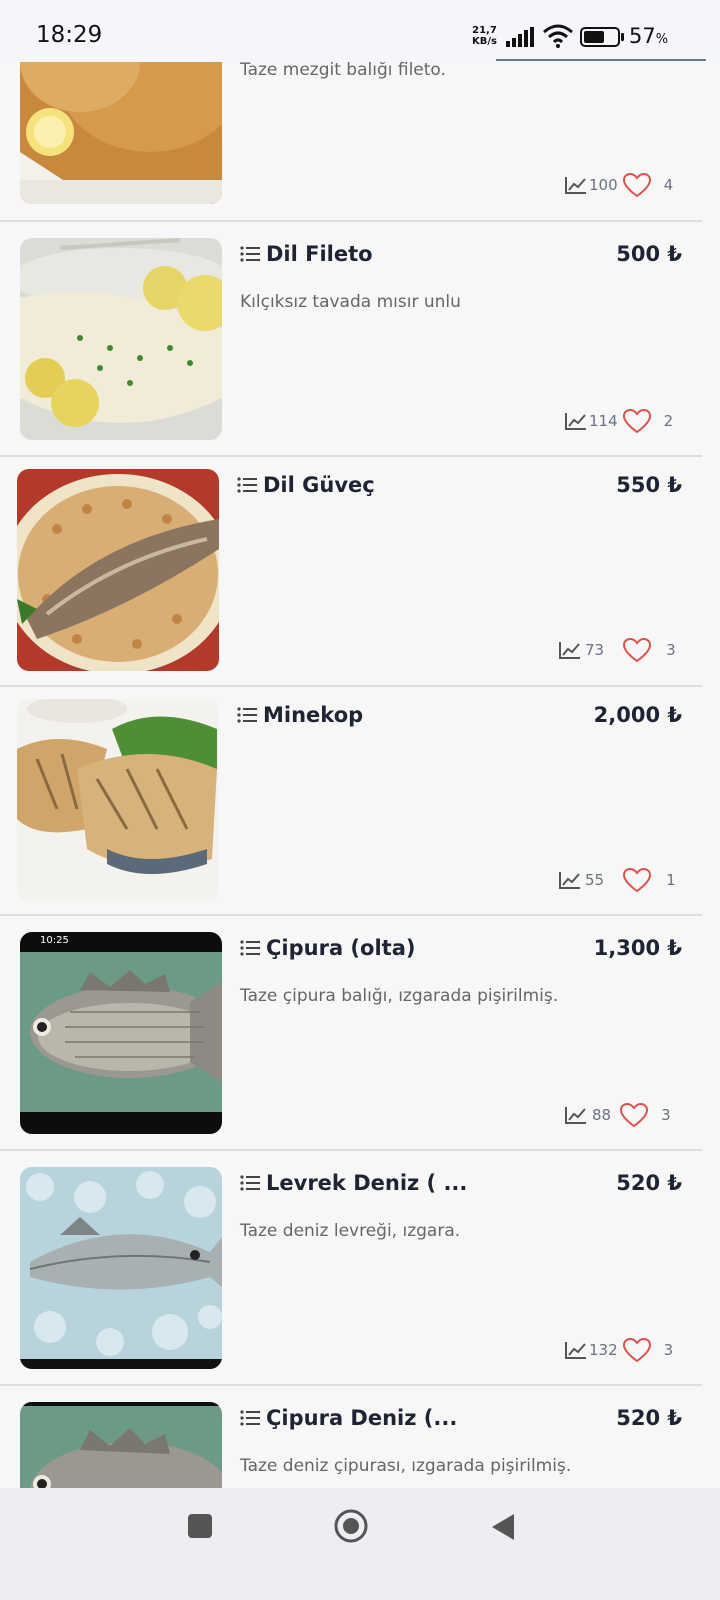  I want to click on item-stats: 114 2, so click(618, 421).